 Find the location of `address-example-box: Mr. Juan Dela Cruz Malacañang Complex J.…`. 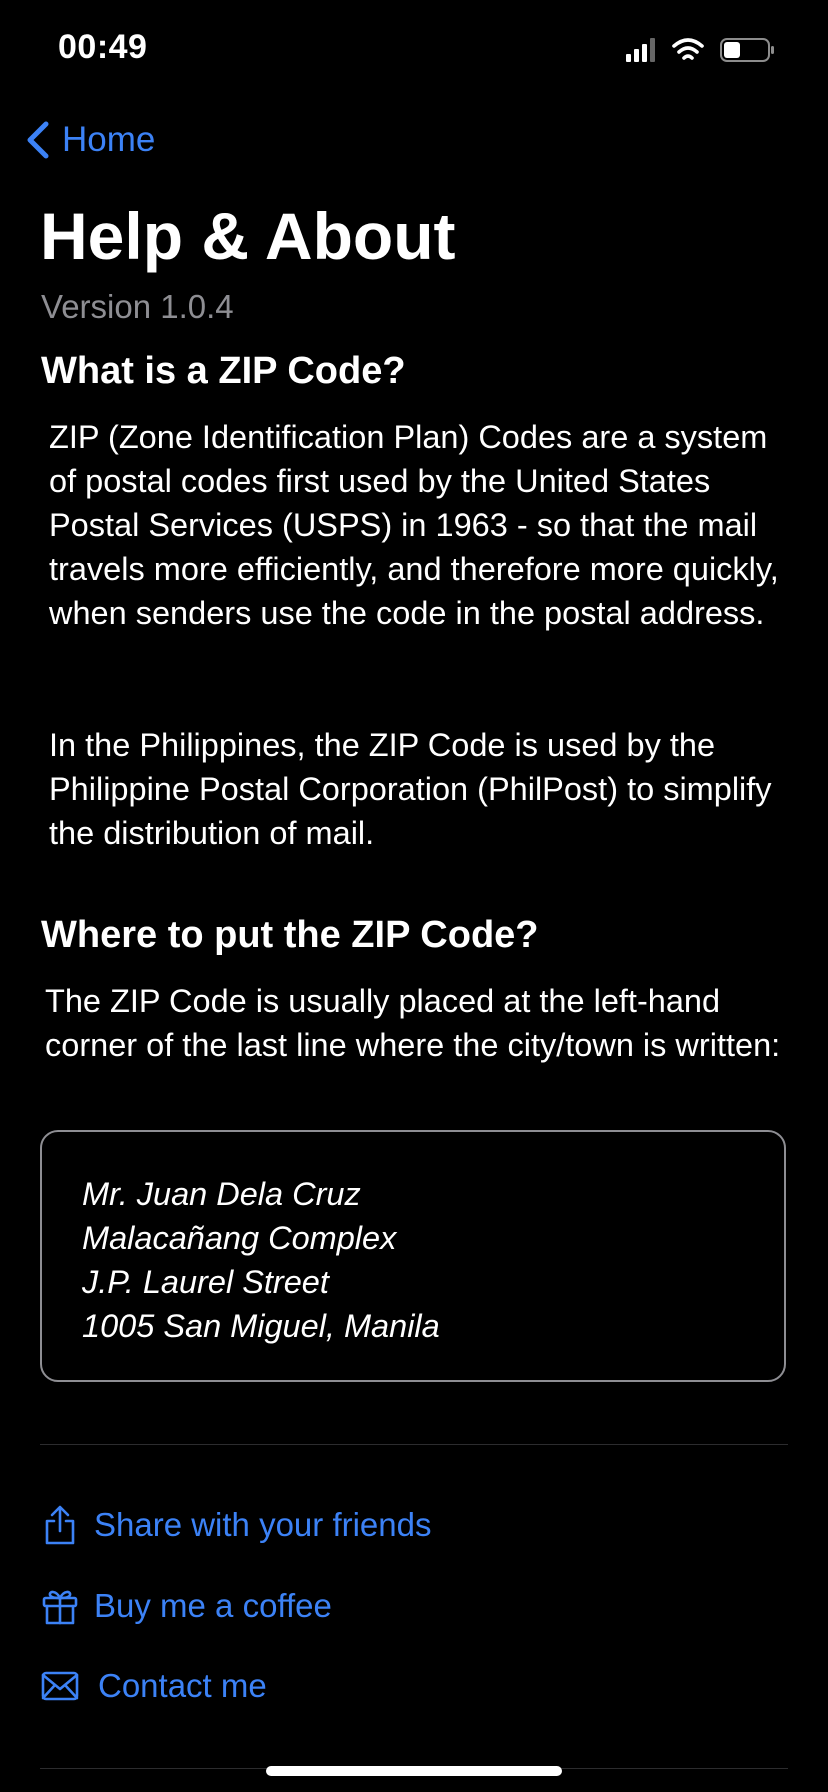

address-example-box: Mr. Juan Dela Cruz Malacañang Complex J.… is located at coordinates (413, 1256).